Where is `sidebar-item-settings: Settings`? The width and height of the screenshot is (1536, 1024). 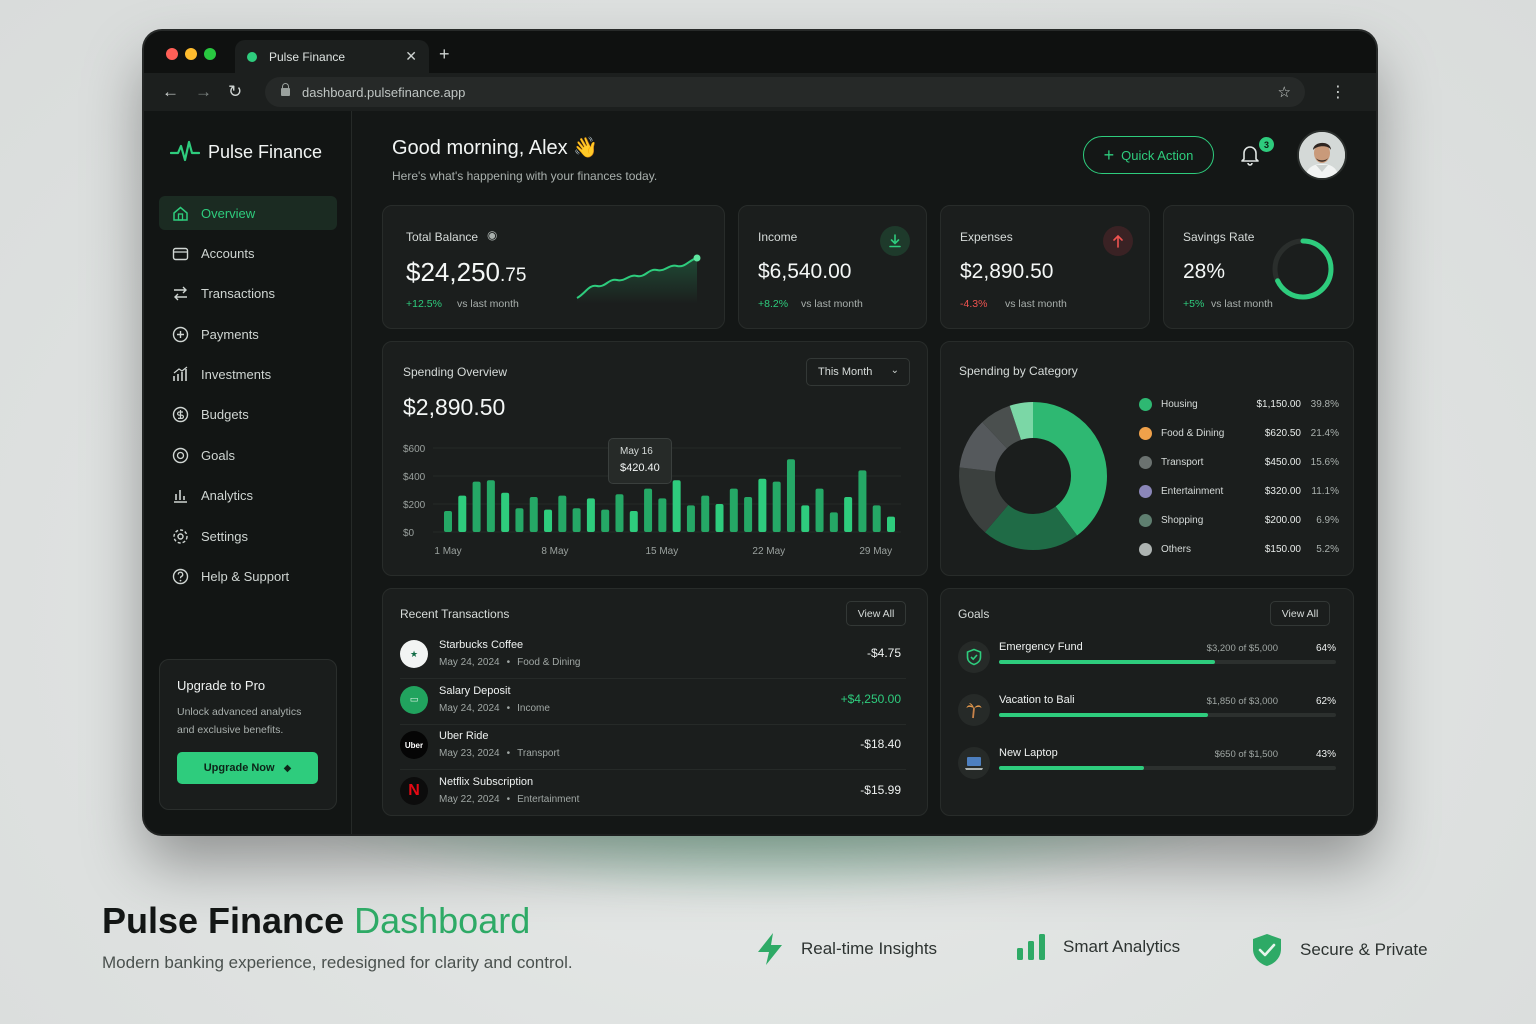
sidebar-item-settings: Settings is located at coordinates (248, 536).